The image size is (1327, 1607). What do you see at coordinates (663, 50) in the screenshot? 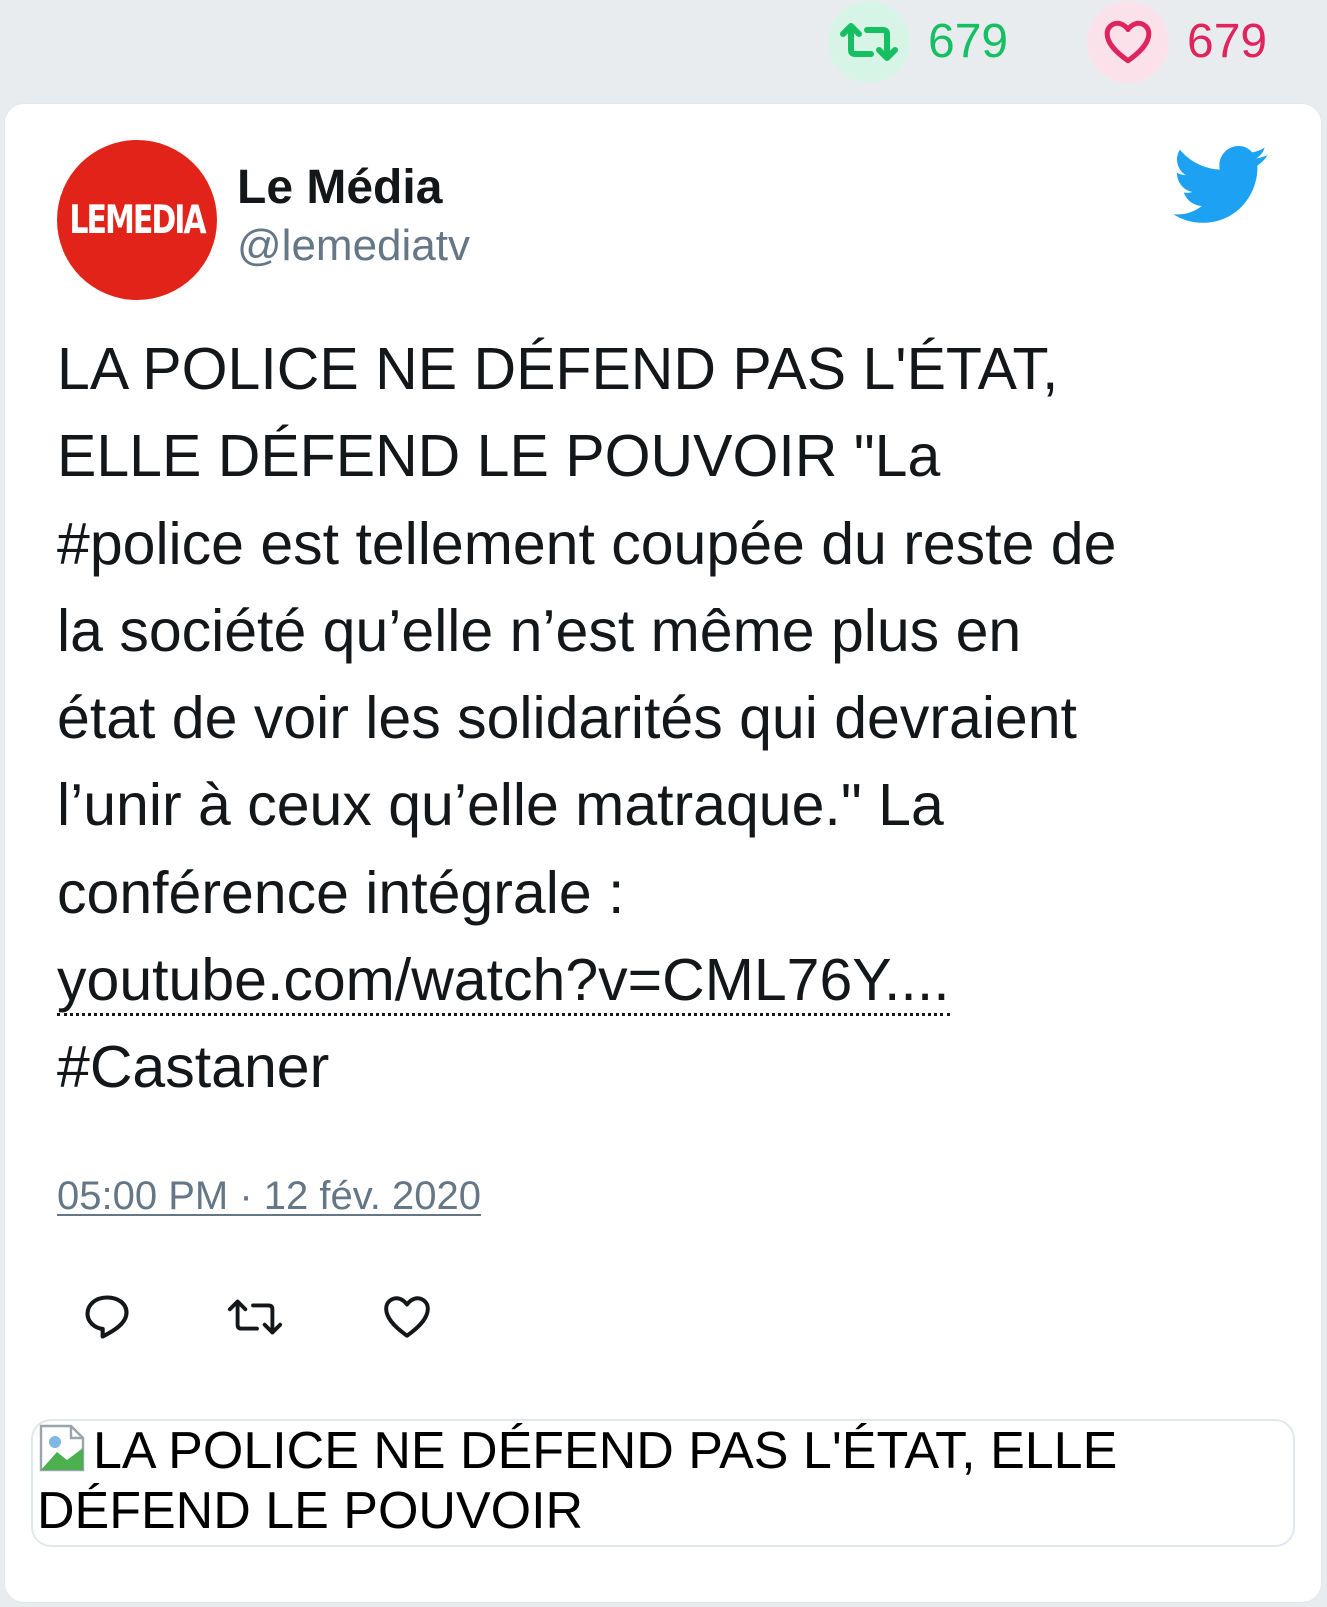
I see `top-stats-bar: 679 679` at bounding box center [663, 50].